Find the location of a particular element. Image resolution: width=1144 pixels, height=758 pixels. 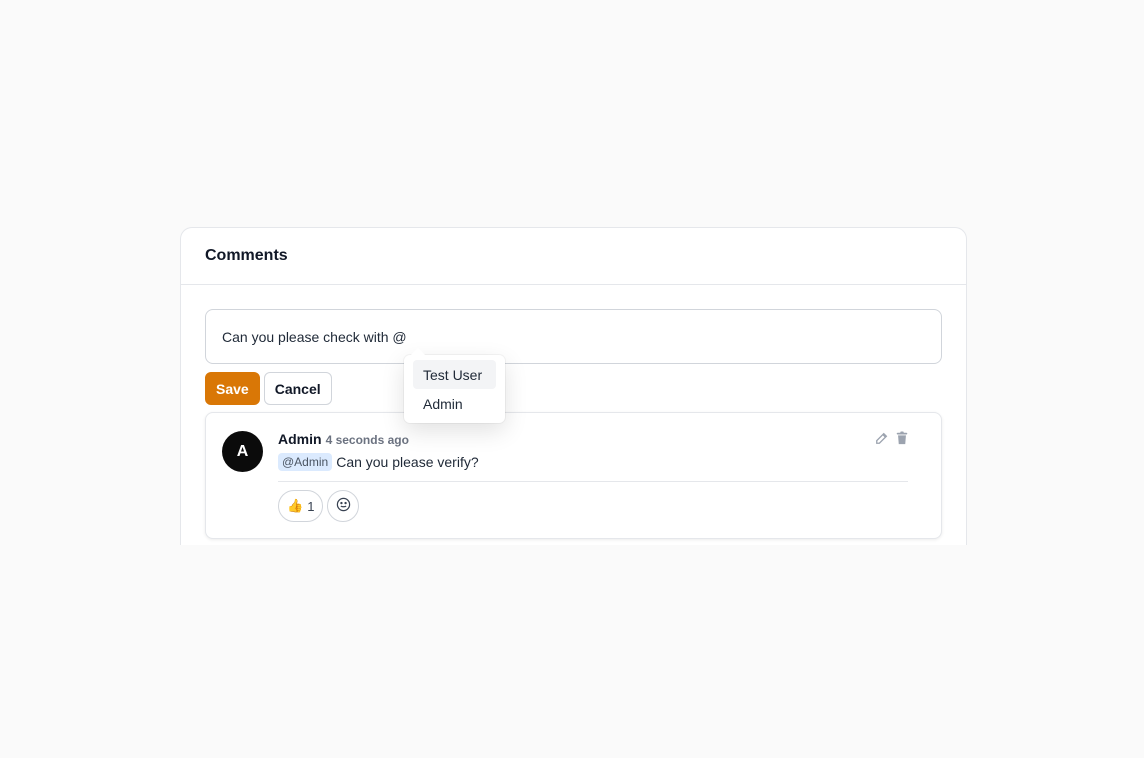

editor-actions: Save Cancel is located at coordinates (268, 388).